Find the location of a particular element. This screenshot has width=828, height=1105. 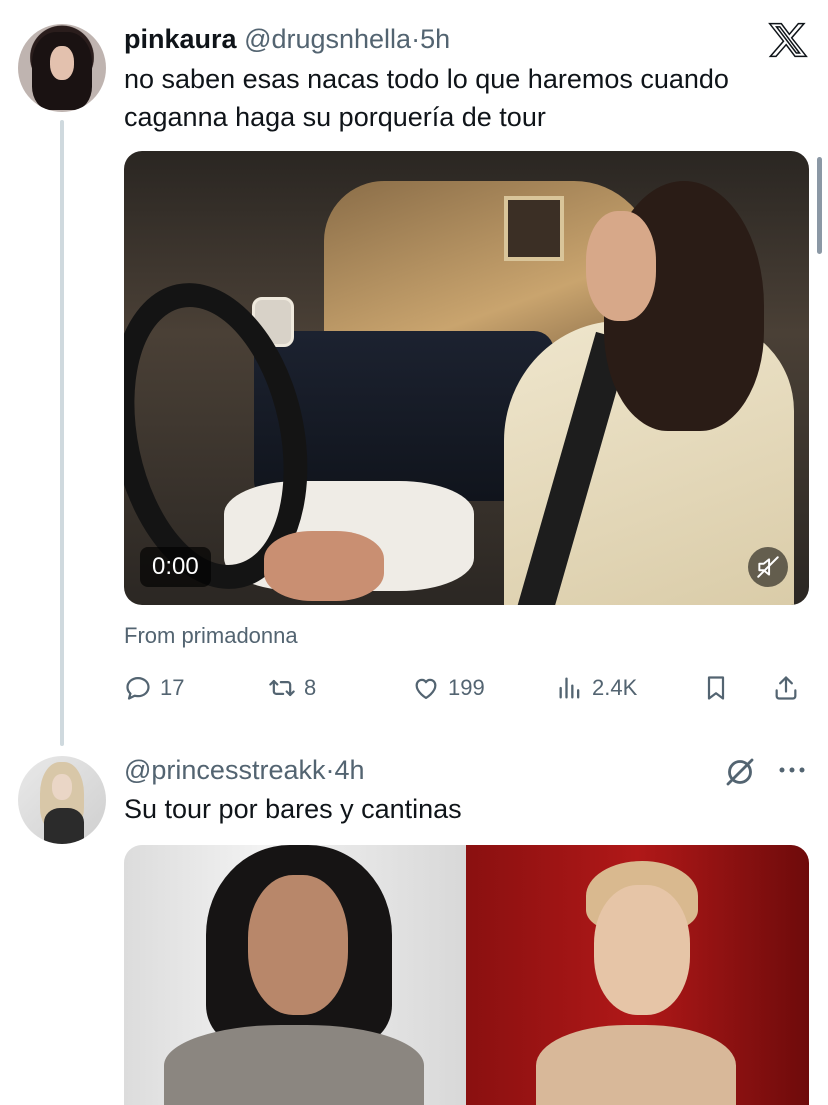

share-button is located at coordinates (786, 688).